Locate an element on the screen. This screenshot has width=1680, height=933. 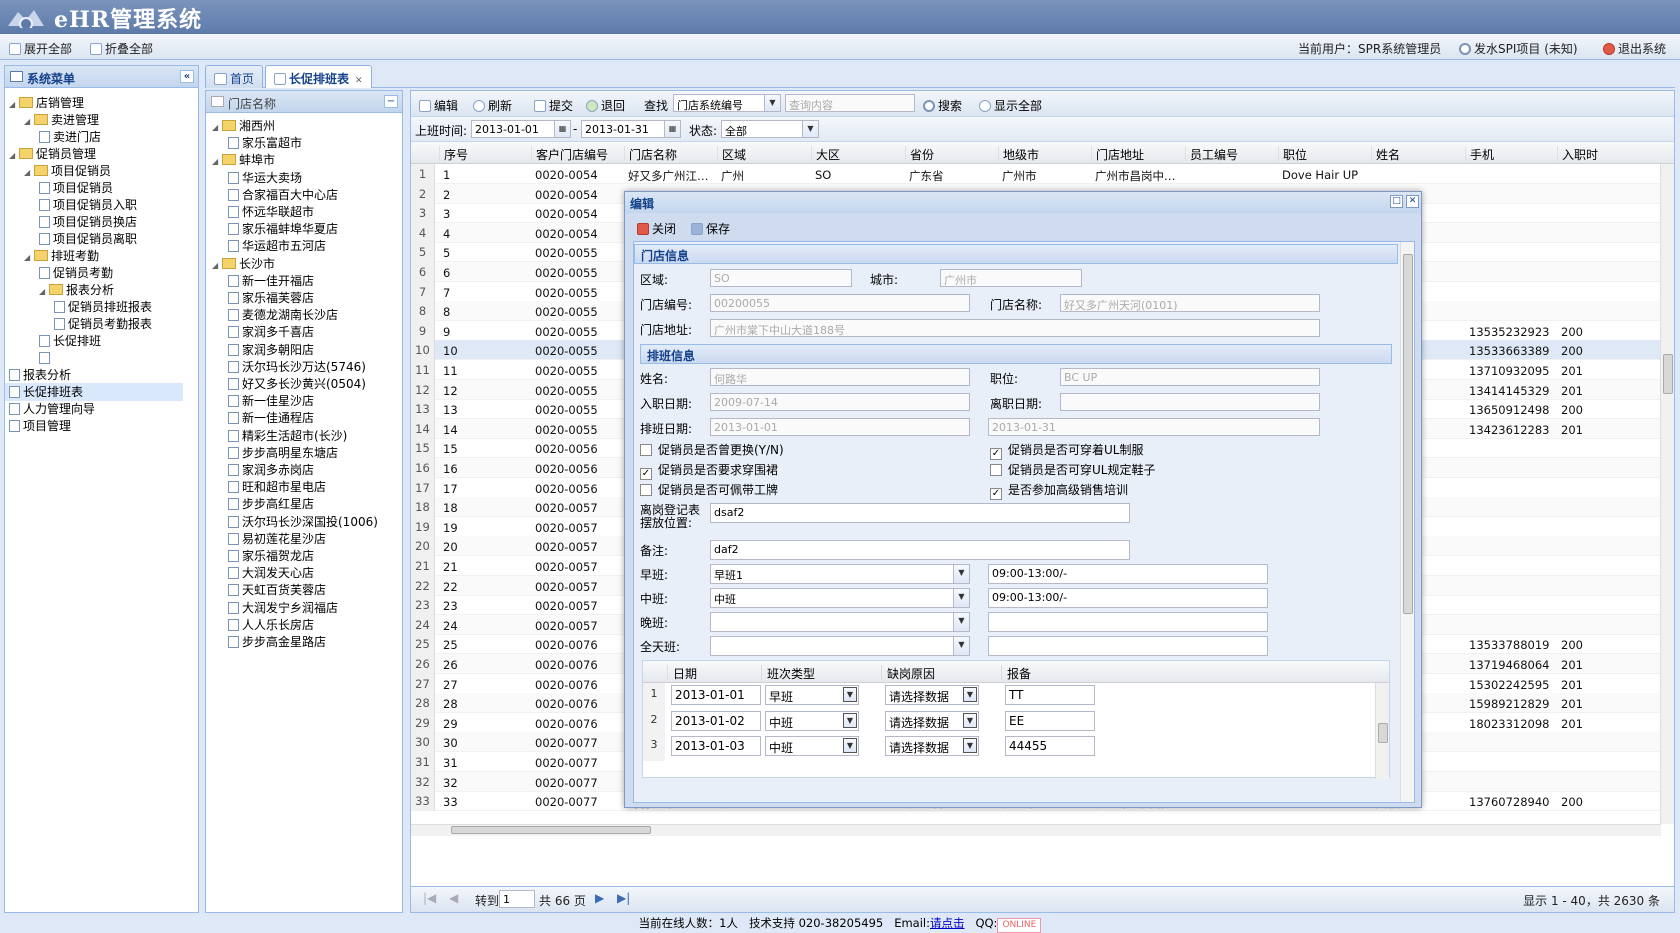
night-shift-select: ▼ is located at coordinates (840, 622).